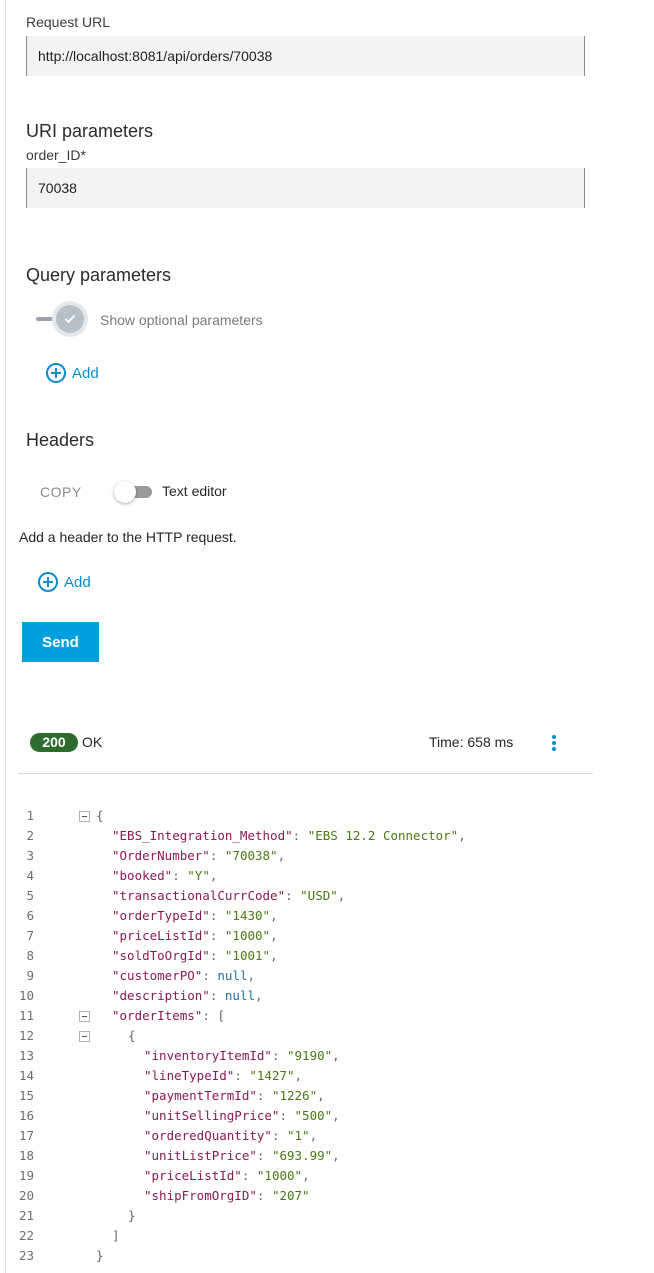 Image resolution: width=654 pixels, height=1273 pixels. What do you see at coordinates (26, 1195) in the screenshot?
I see `line-number: 20` at bounding box center [26, 1195].